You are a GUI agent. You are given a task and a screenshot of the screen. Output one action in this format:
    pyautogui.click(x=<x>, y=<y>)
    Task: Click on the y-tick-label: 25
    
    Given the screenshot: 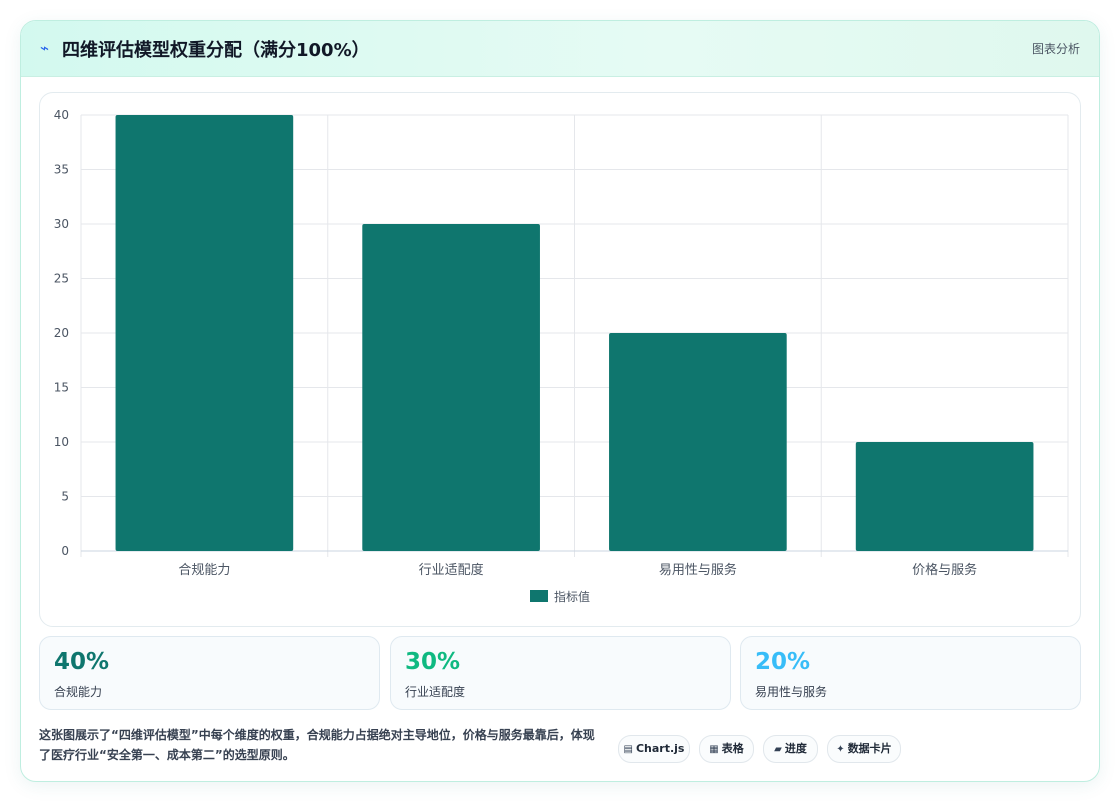 What is the action you would take?
    pyautogui.click(x=61, y=279)
    